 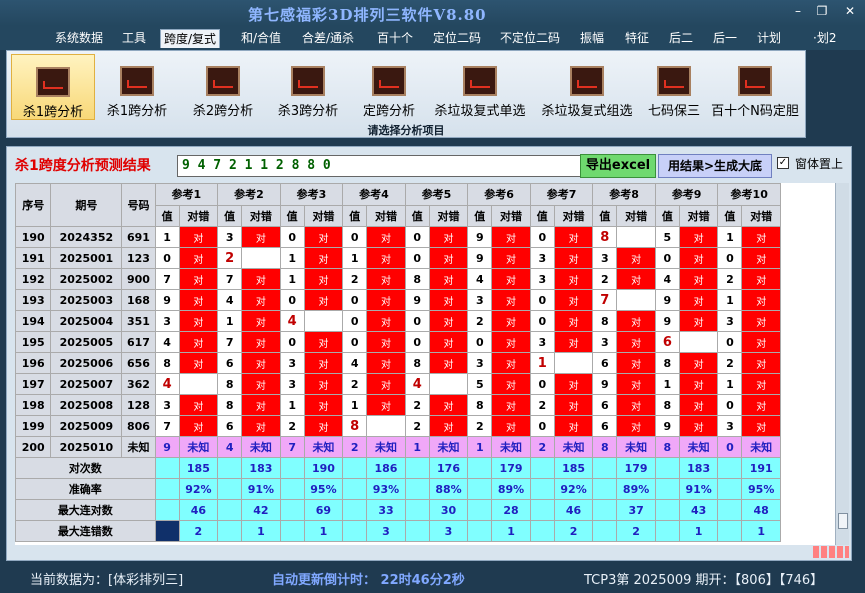 What do you see at coordinates (374, 194) in the screenshot?
I see `header-ref-4: 参考4` at bounding box center [374, 194].